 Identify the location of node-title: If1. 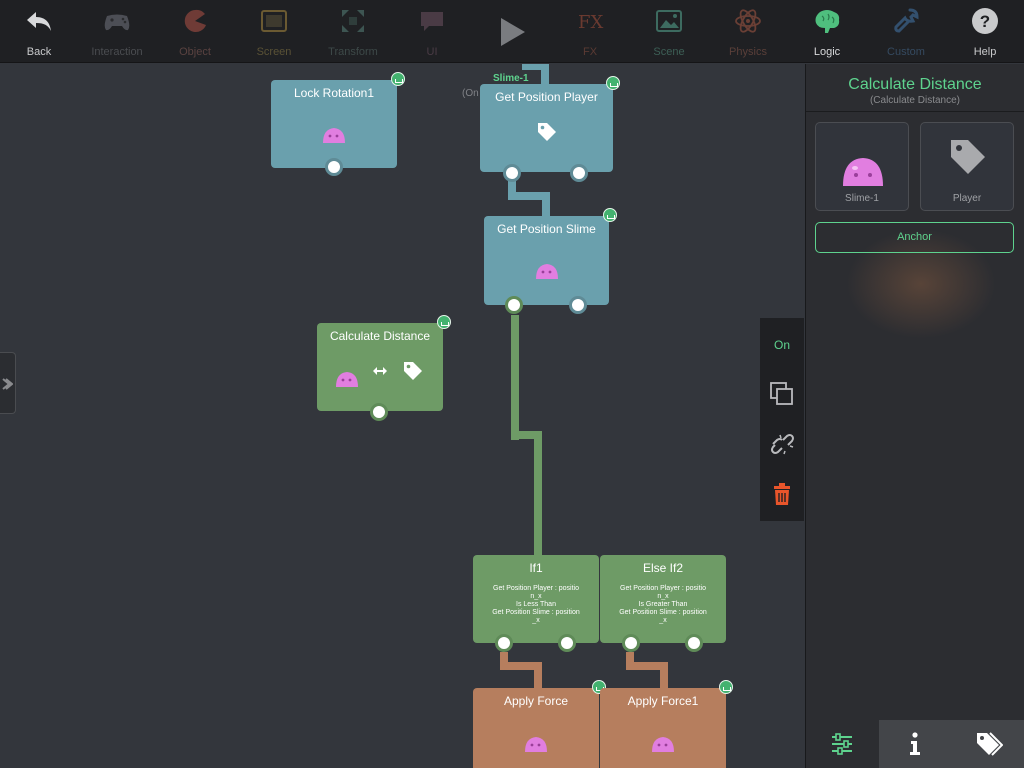
(536, 568).